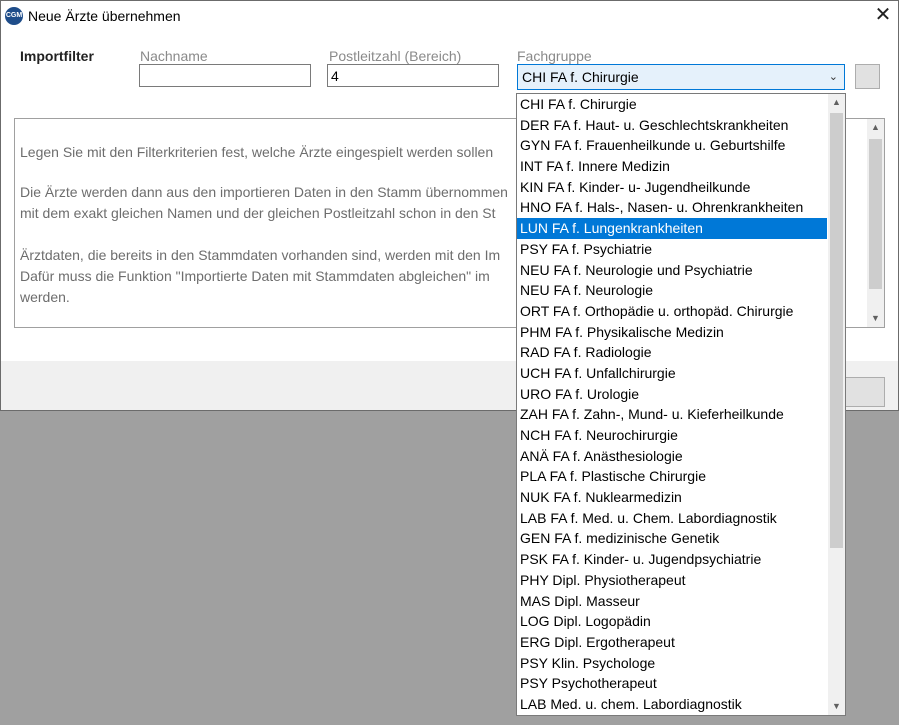 The height and width of the screenshot is (725, 899). What do you see at coordinates (14, 16) in the screenshot?
I see `app-logo-icon: CGM` at bounding box center [14, 16].